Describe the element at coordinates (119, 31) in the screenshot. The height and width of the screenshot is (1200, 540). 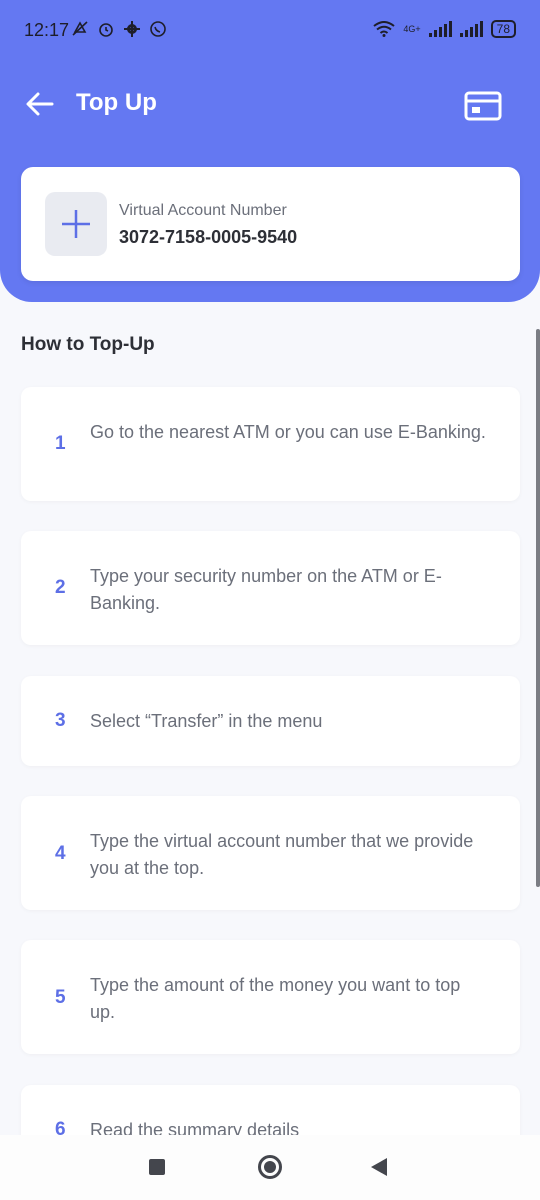
I see `status-notification-icons` at that location.